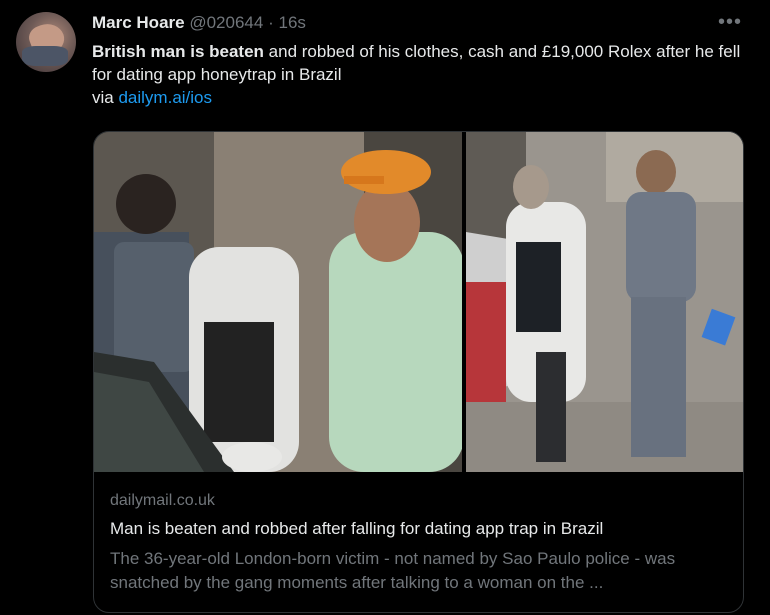 Image resolution: width=770 pixels, height=615 pixels. What do you see at coordinates (162, 500) in the screenshot?
I see `card-source: dailymail.co.uk` at bounding box center [162, 500].